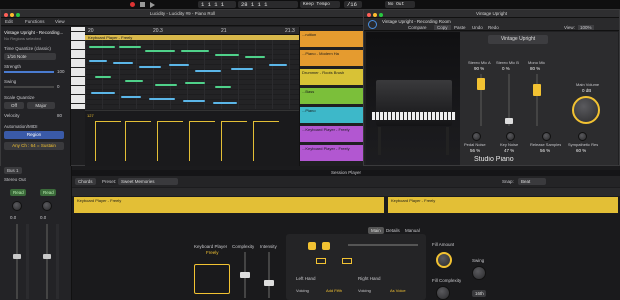 Image resolution: width=620 pixels, height=300 pixels. I want to click on track-row: ...Piano, so click(332, 115).